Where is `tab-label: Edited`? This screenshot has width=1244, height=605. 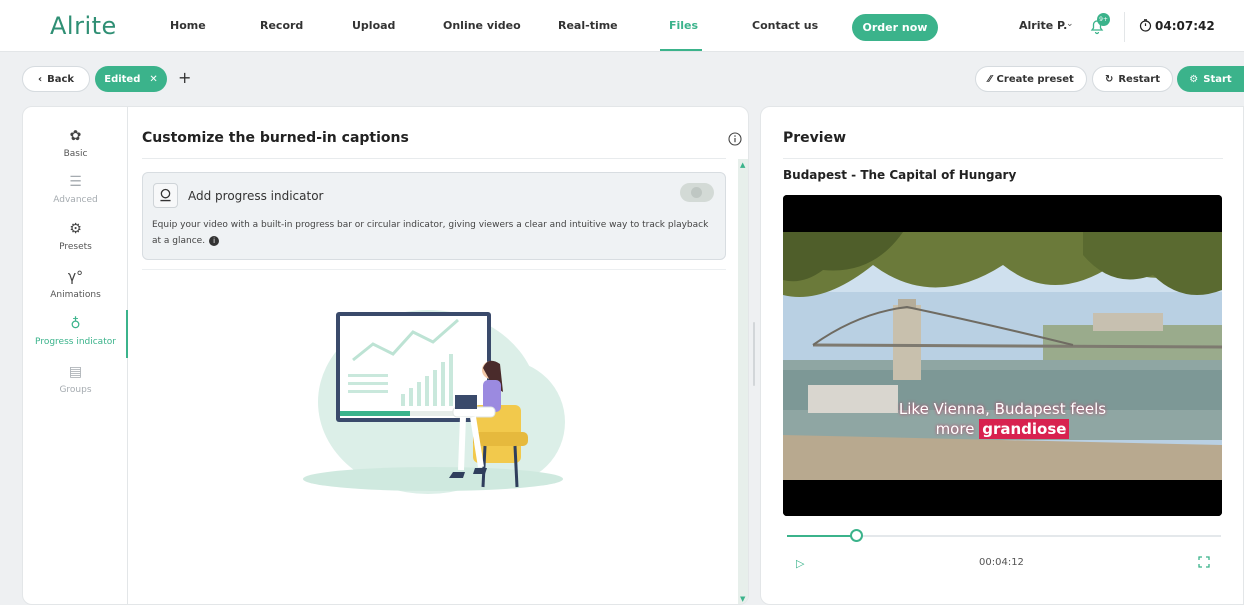
tab-label: Edited is located at coordinates (122, 79).